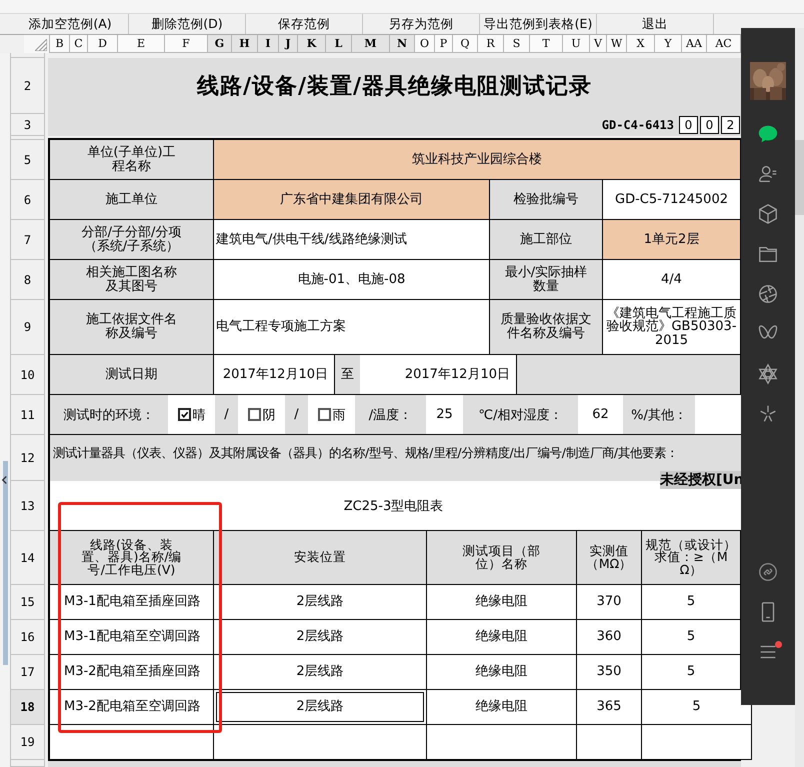 This screenshot has width=804, height=767. I want to click on table-cell: 电气工程专项施工方案, so click(352, 327).